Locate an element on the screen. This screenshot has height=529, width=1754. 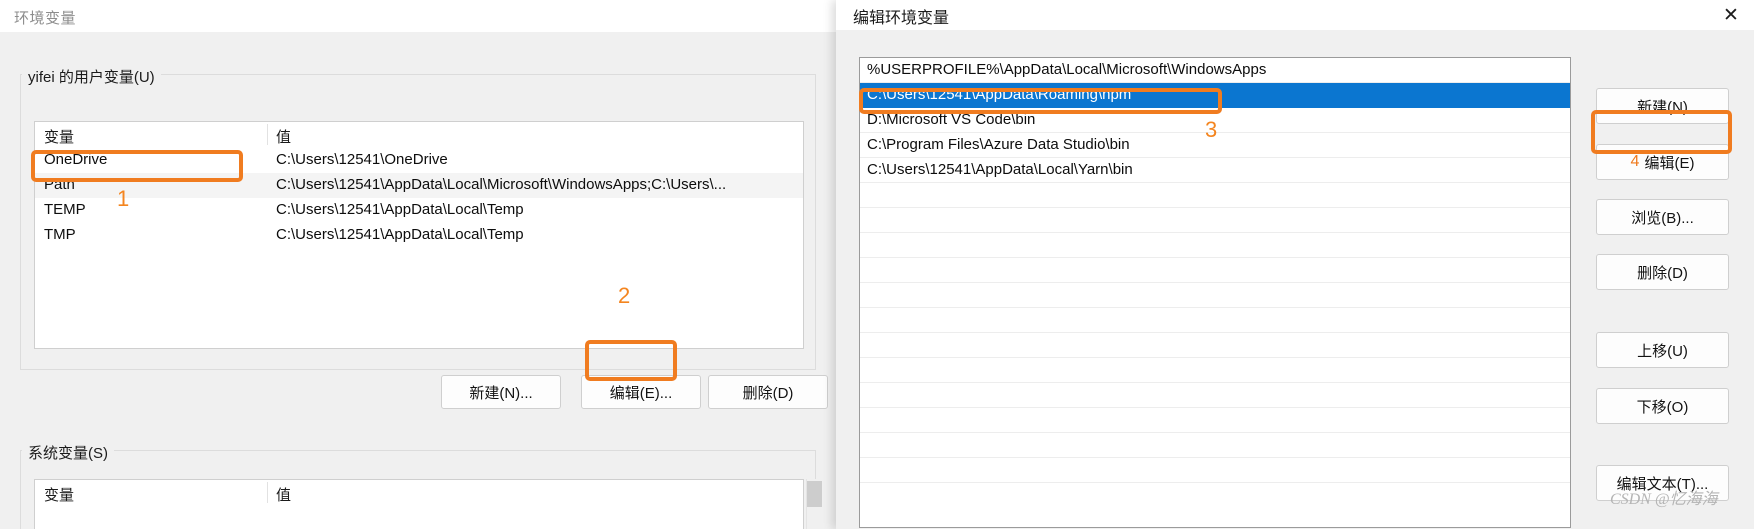
list-item-label: C:\Program Files\Azure Data Studio\bin is located at coordinates (998, 144).